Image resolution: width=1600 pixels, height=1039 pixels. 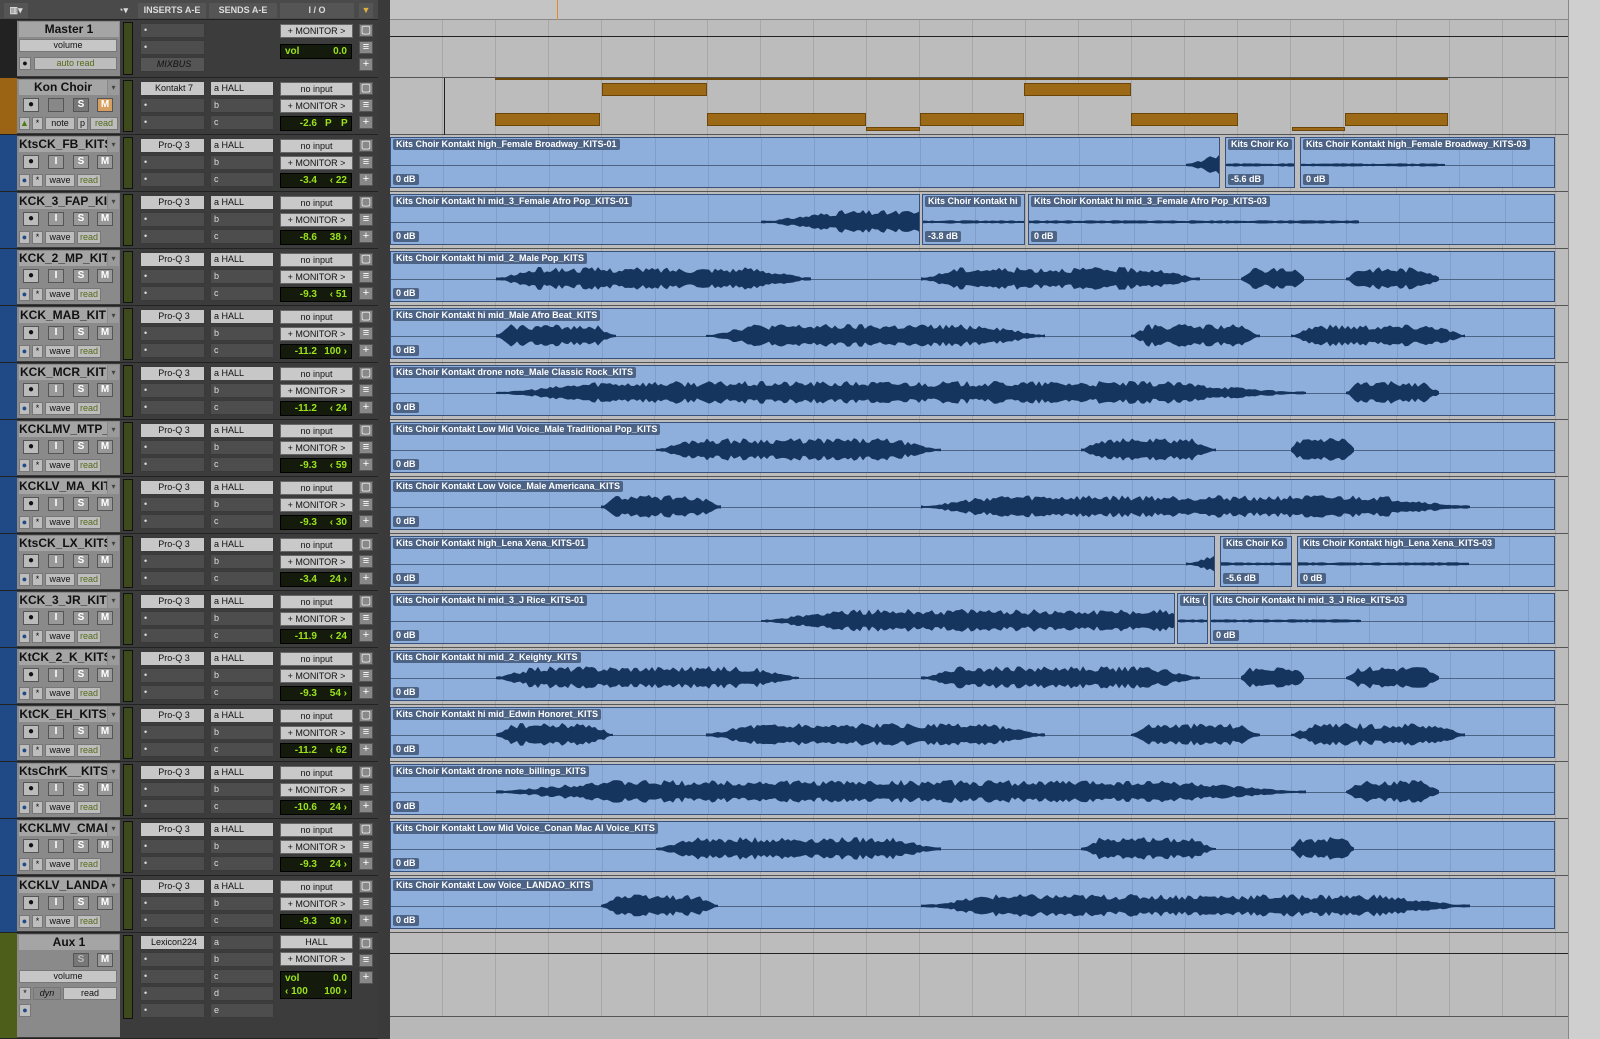 I want to click on track-name: KCKLV_MA_KIT, so click(x=63, y=486).